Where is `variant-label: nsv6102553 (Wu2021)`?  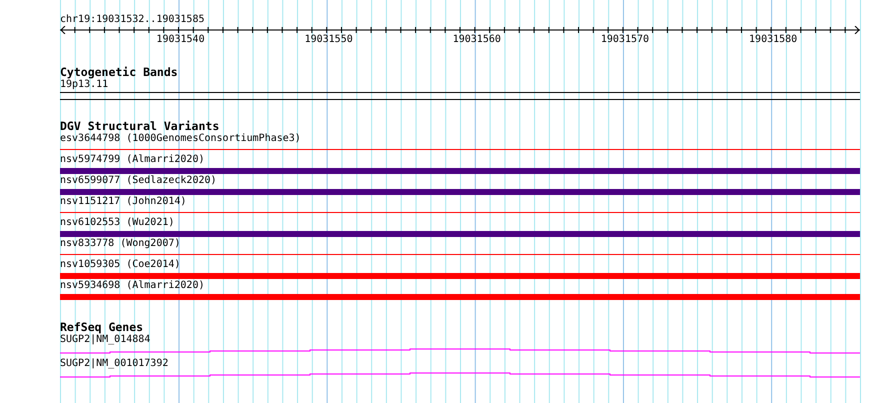 variant-label: nsv6102553 (Wu2021) is located at coordinates (460, 223).